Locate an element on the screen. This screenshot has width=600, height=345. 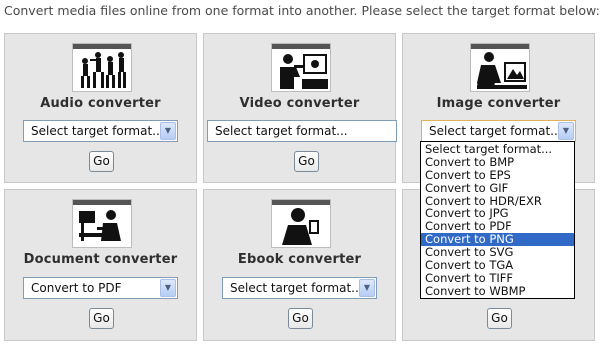
audio-converter-title: Audio converter is located at coordinates (100, 103).